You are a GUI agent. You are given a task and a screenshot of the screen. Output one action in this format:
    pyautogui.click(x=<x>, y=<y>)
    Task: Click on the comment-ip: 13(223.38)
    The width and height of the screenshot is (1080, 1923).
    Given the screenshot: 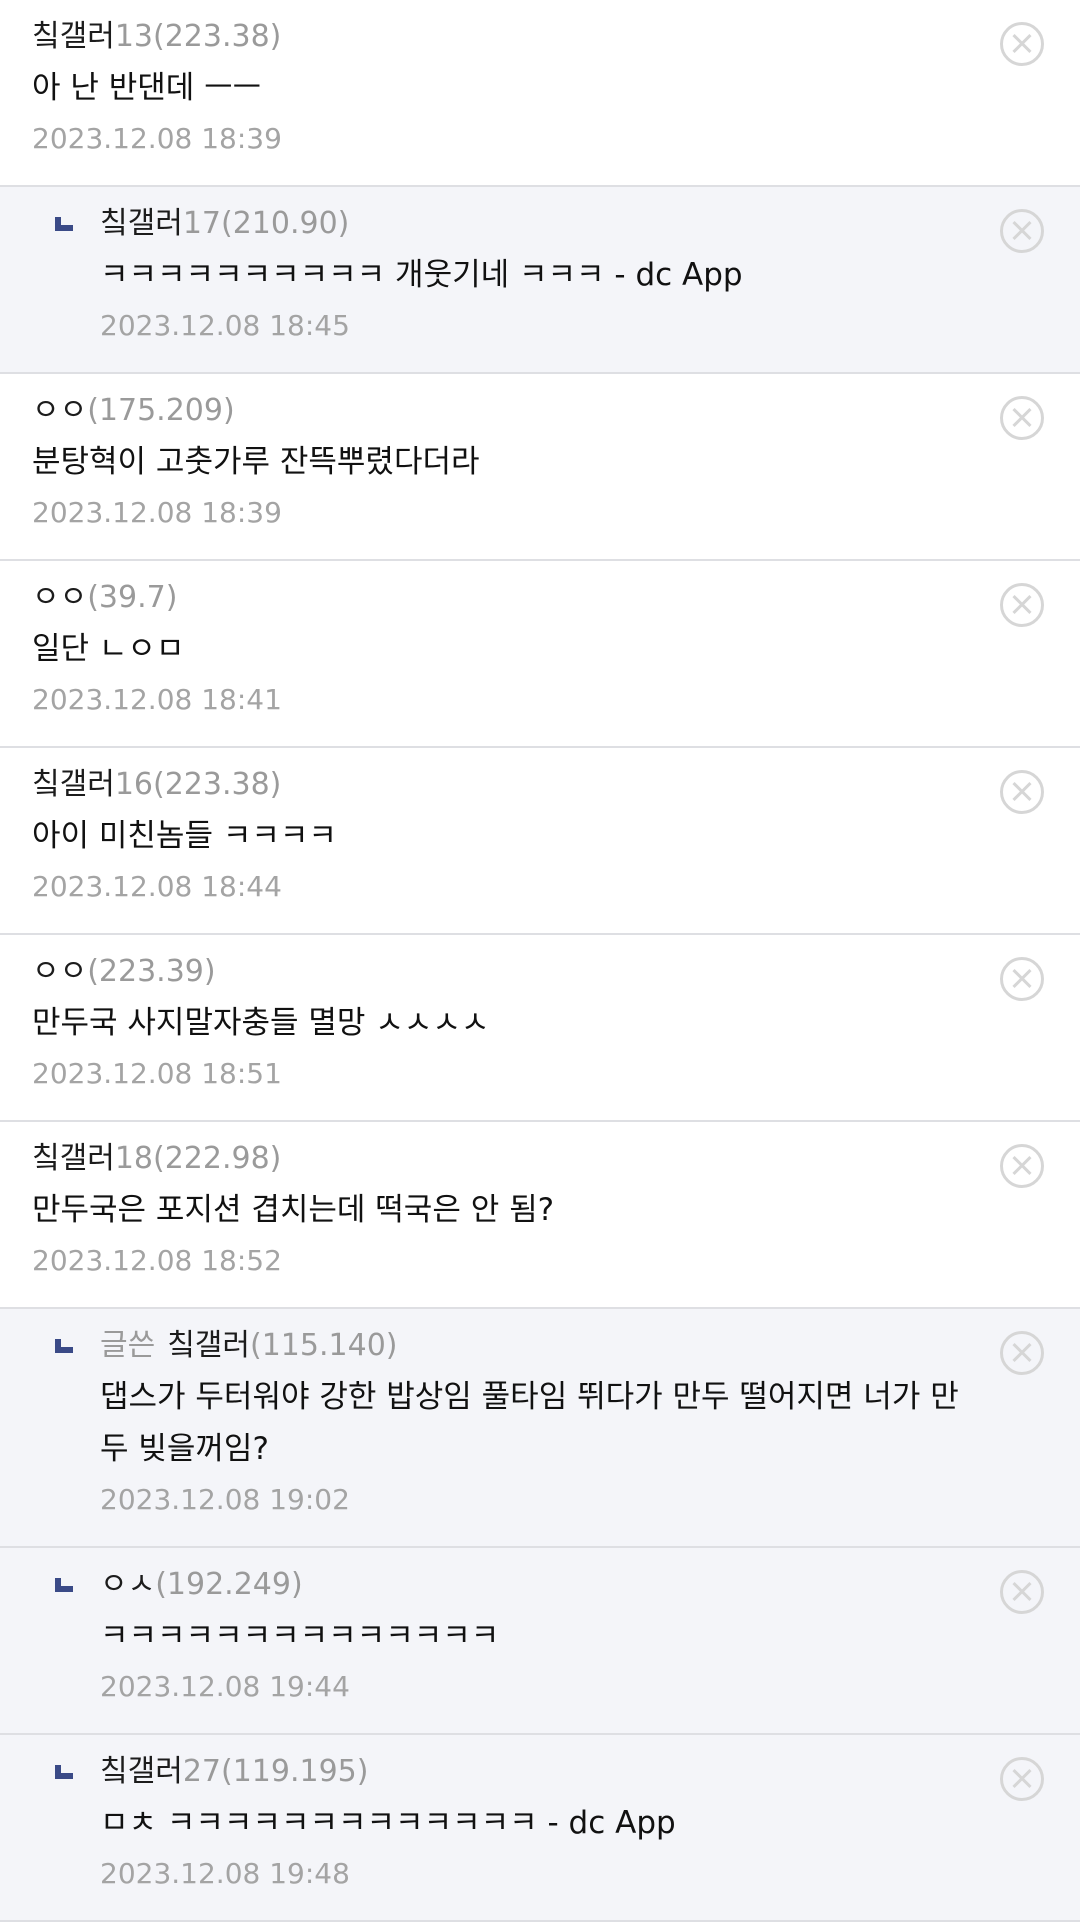 What is the action you would take?
    pyautogui.click(x=198, y=36)
    